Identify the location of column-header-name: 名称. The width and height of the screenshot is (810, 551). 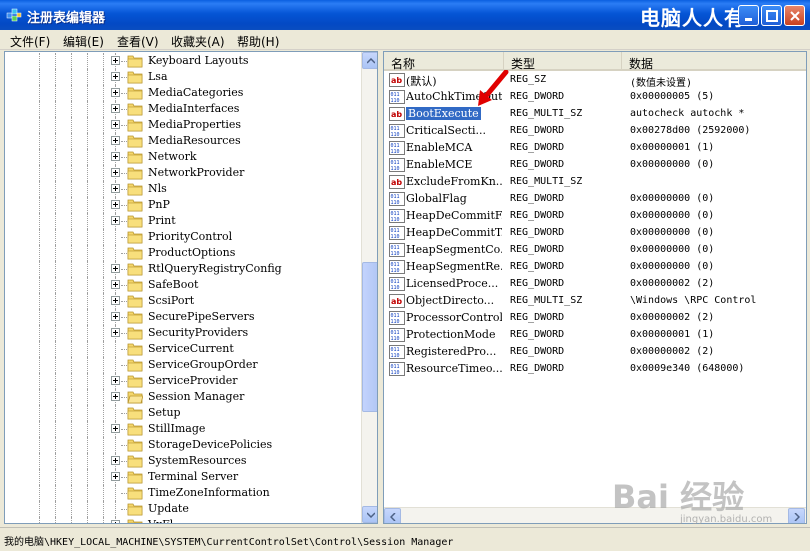
(444, 61).